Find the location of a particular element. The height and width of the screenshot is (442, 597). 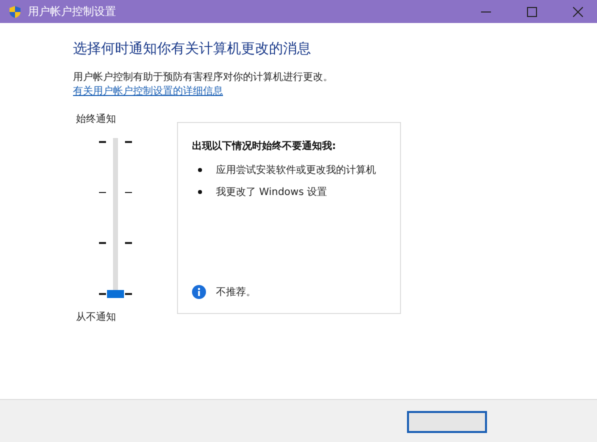

list-item-text: 应用尝试安装软件或更改我的计算机 is located at coordinates (296, 170).